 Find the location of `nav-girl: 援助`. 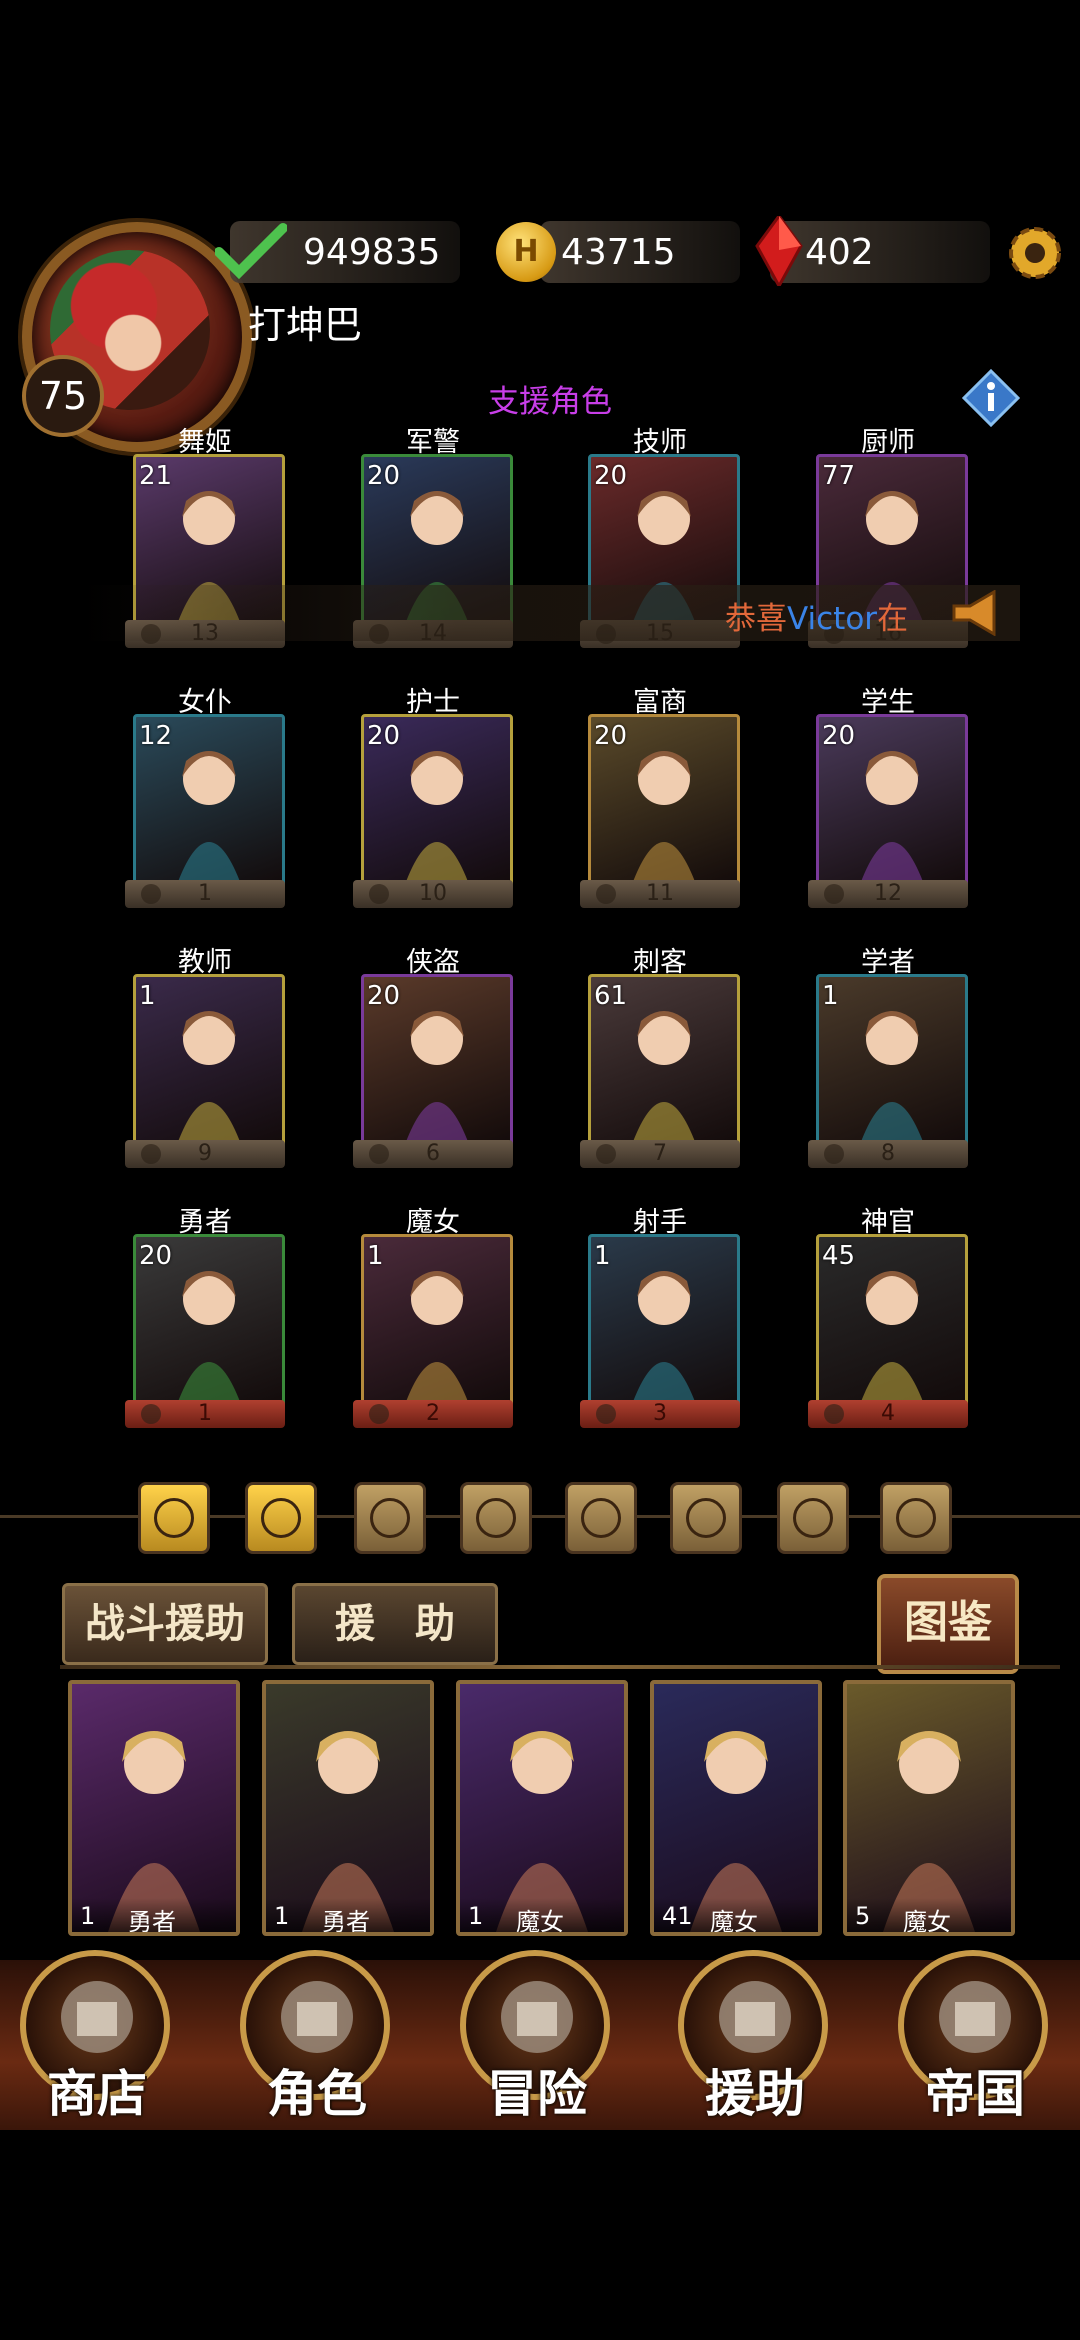

nav-girl: 援助 is located at coordinates (755, 2036).